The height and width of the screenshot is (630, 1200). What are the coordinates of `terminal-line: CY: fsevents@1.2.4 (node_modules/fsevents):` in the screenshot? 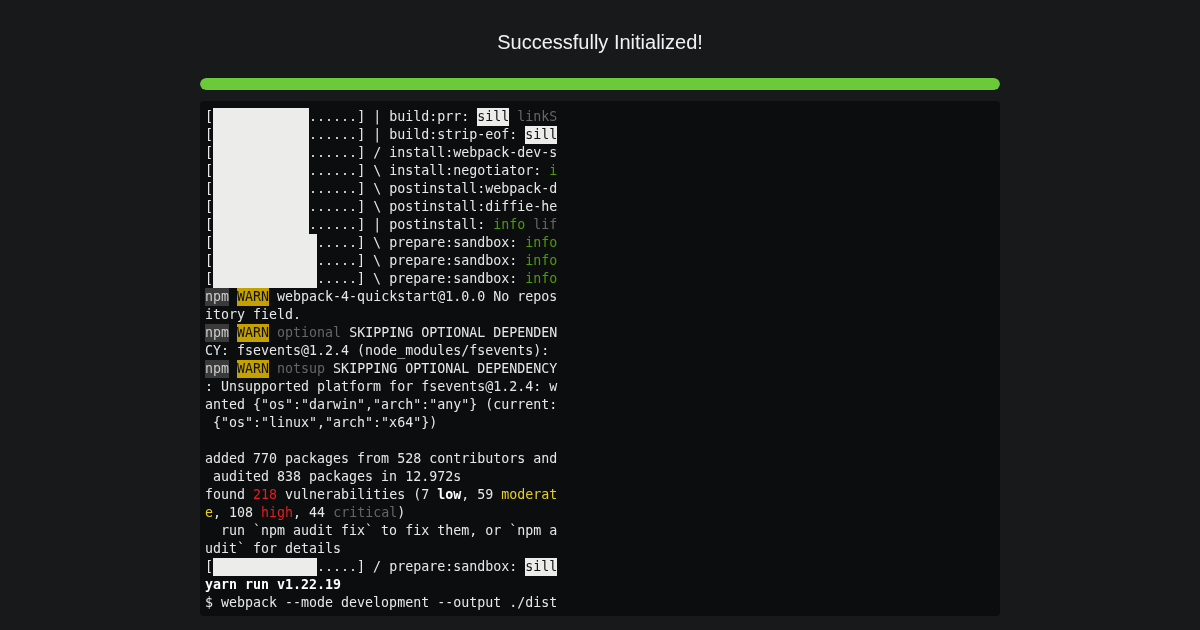 It's located at (378, 351).